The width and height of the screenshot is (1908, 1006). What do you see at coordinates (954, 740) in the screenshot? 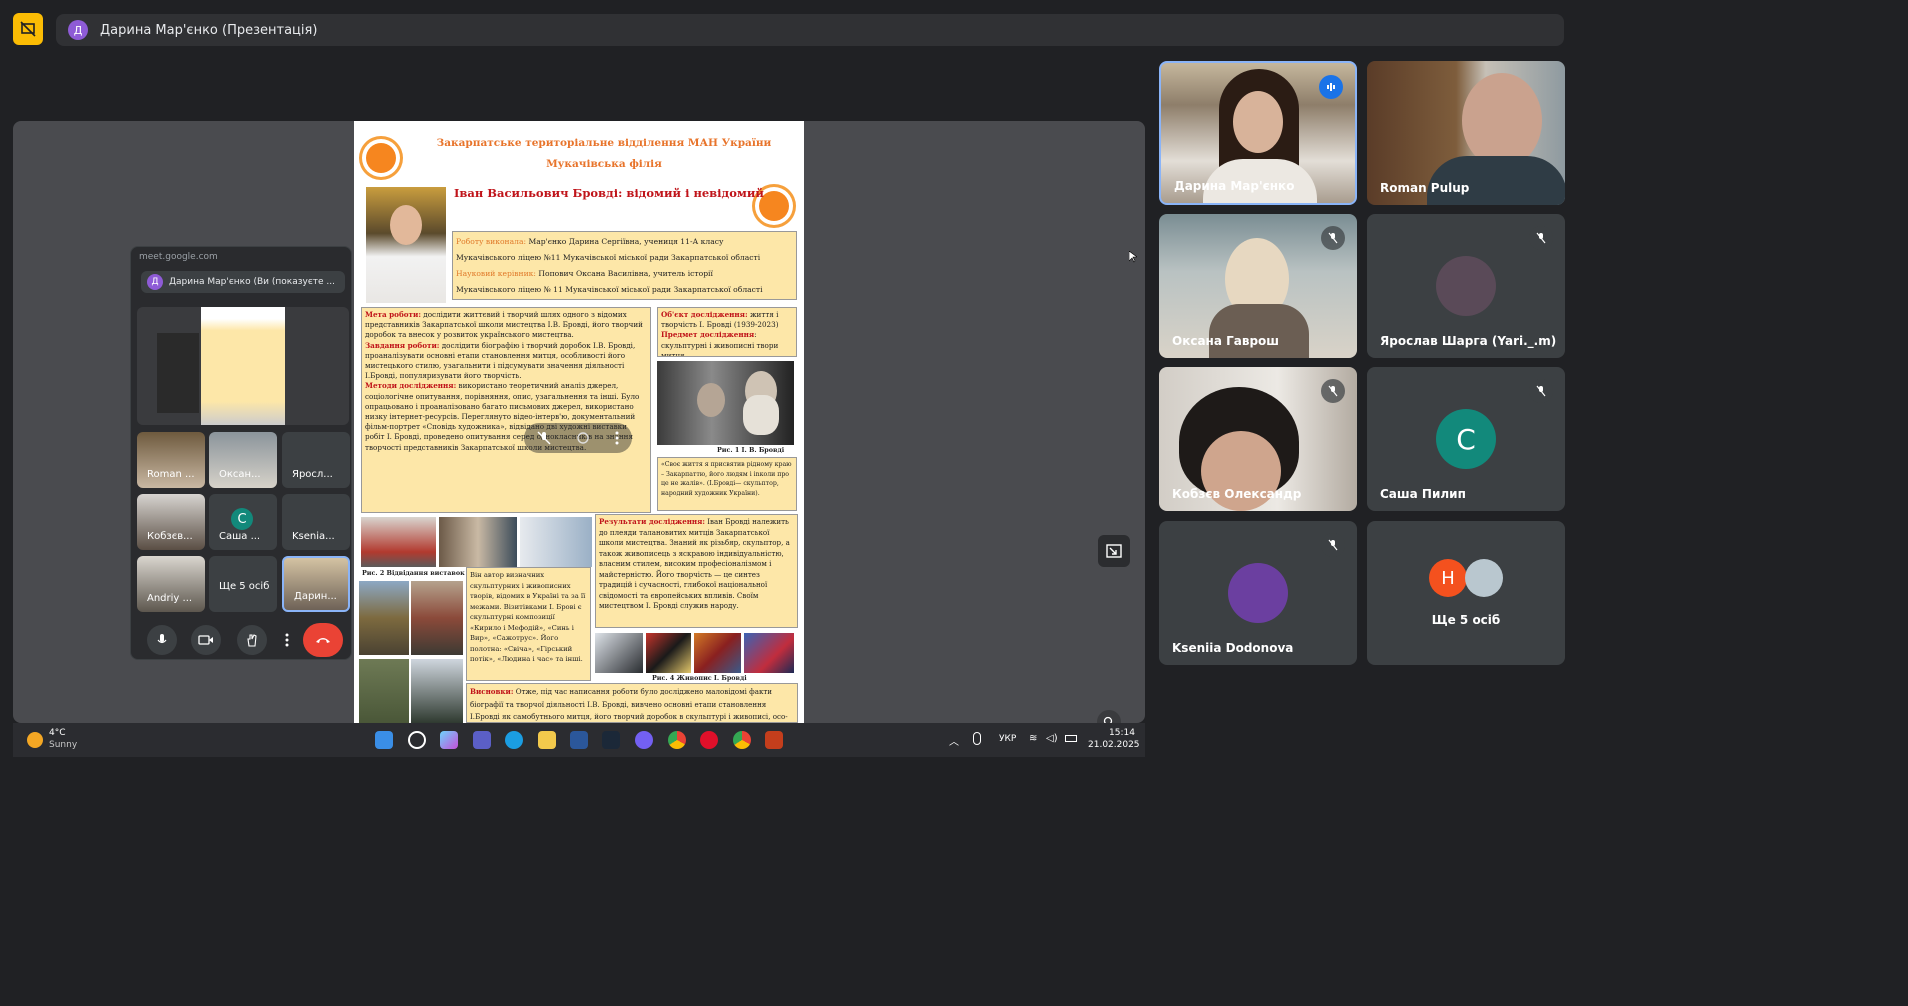
I see `tray-chevron-icon: ︿` at bounding box center [954, 740].